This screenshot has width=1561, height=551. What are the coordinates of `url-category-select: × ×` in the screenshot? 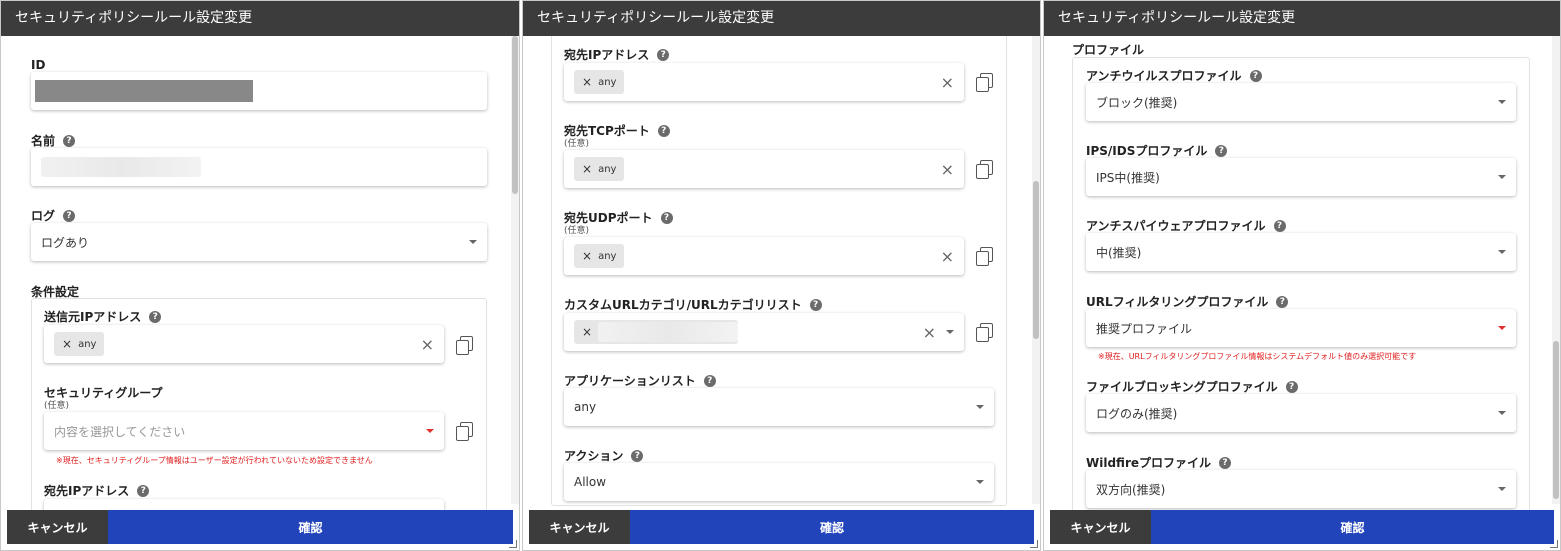 It's located at (764, 332).